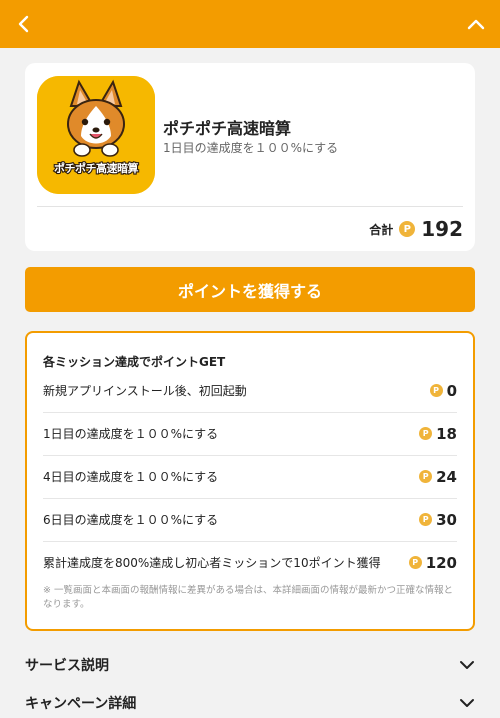  What do you see at coordinates (212, 563) in the screenshot?
I see `mission-label: 累計達成度を800%達成し初心者ミッションで10ポイント獲得` at bounding box center [212, 563].